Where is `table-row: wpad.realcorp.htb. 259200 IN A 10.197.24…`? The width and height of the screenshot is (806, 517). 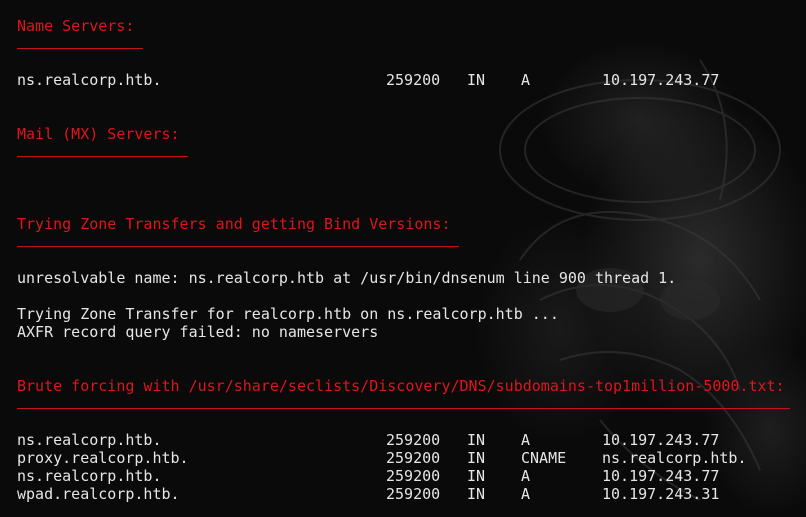
table-row: wpad.realcorp.htb. 259200 IN A 10.197.24… is located at coordinates (403, 494).